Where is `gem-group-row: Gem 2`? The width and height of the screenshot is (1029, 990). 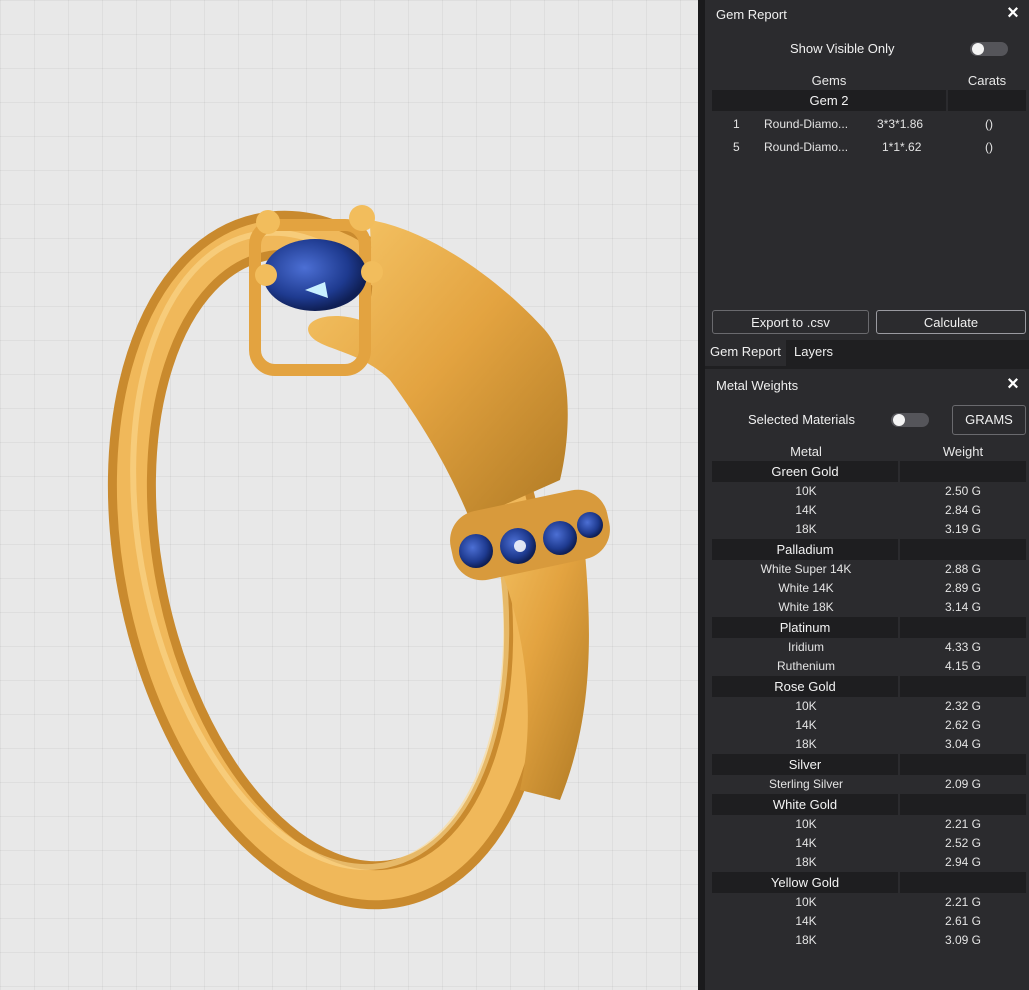 gem-group-row: Gem 2 is located at coordinates (869, 100).